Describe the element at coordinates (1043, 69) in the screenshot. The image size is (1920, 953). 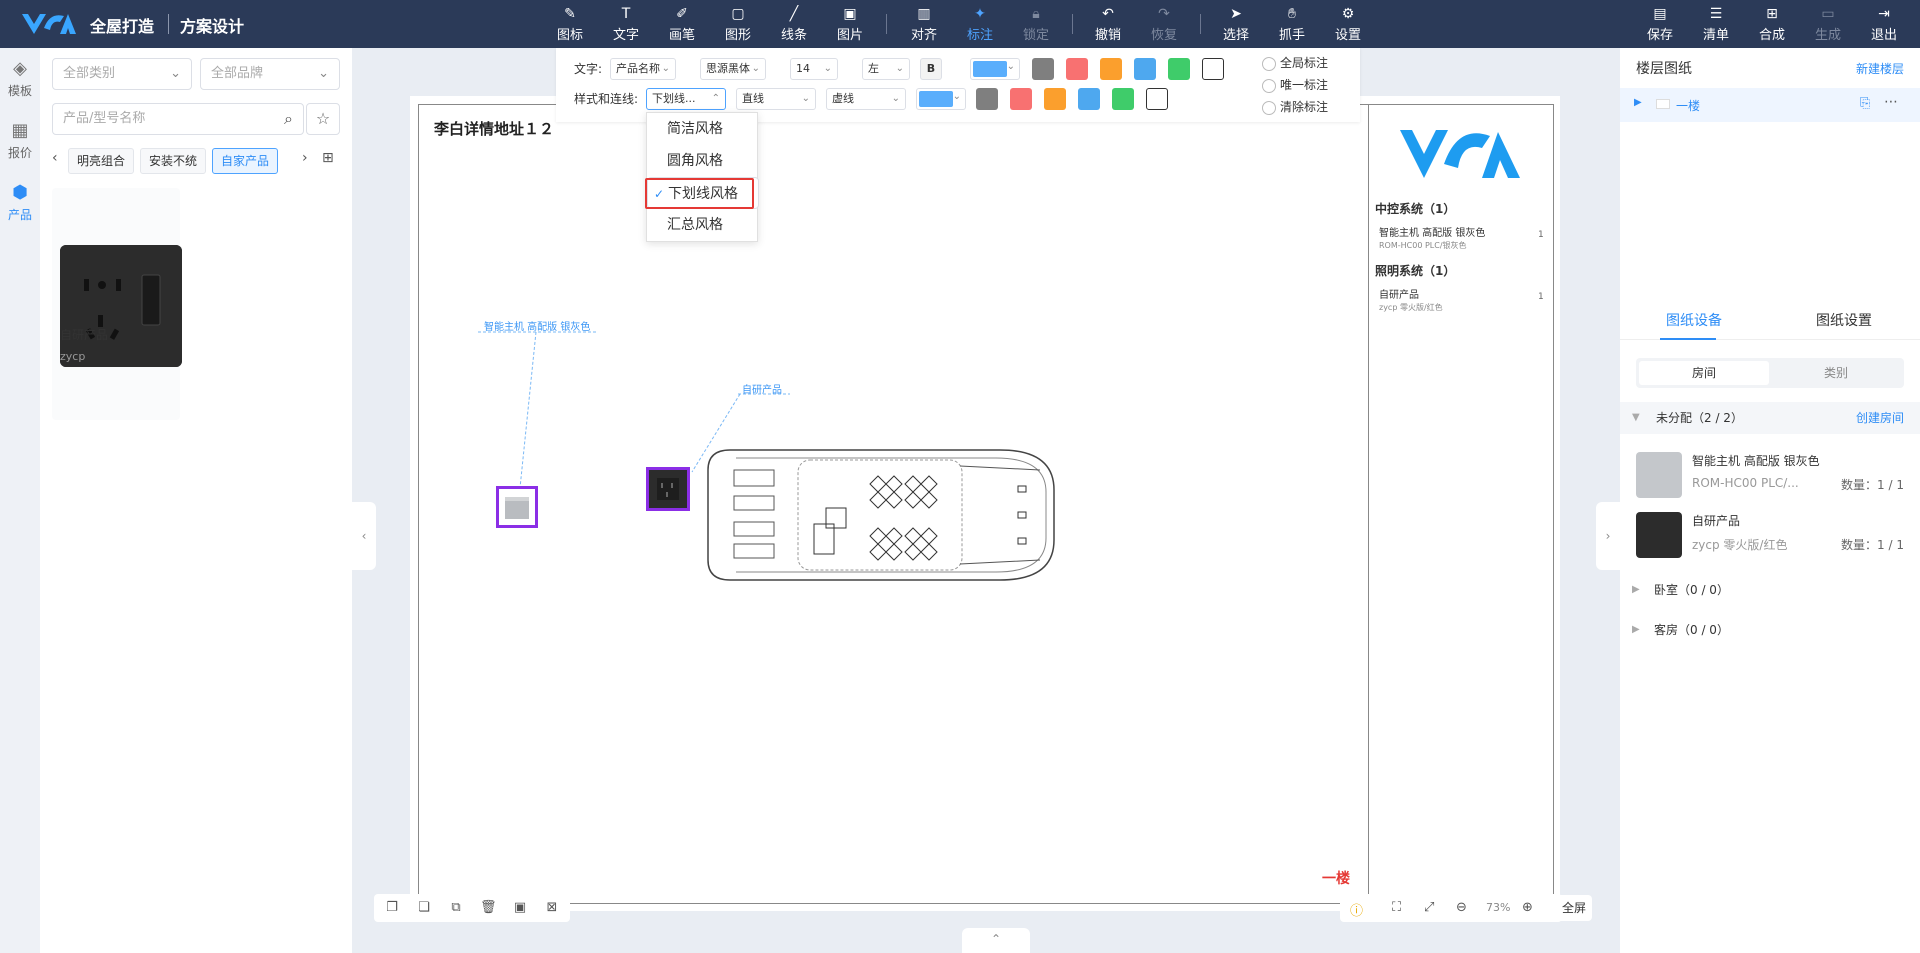
I see `color-swatch-gray` at that location.